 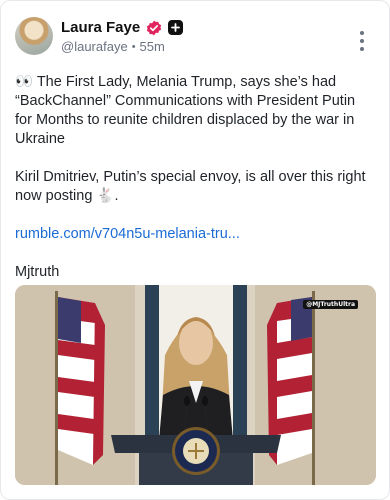 I want to click on author-handle: @laurafaye, so click(x=94, y=46).